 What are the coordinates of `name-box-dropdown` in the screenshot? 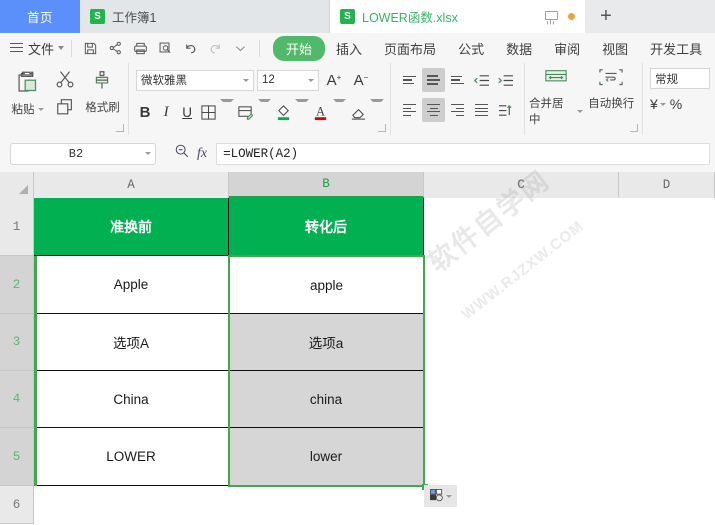 It's located at (148, 153).